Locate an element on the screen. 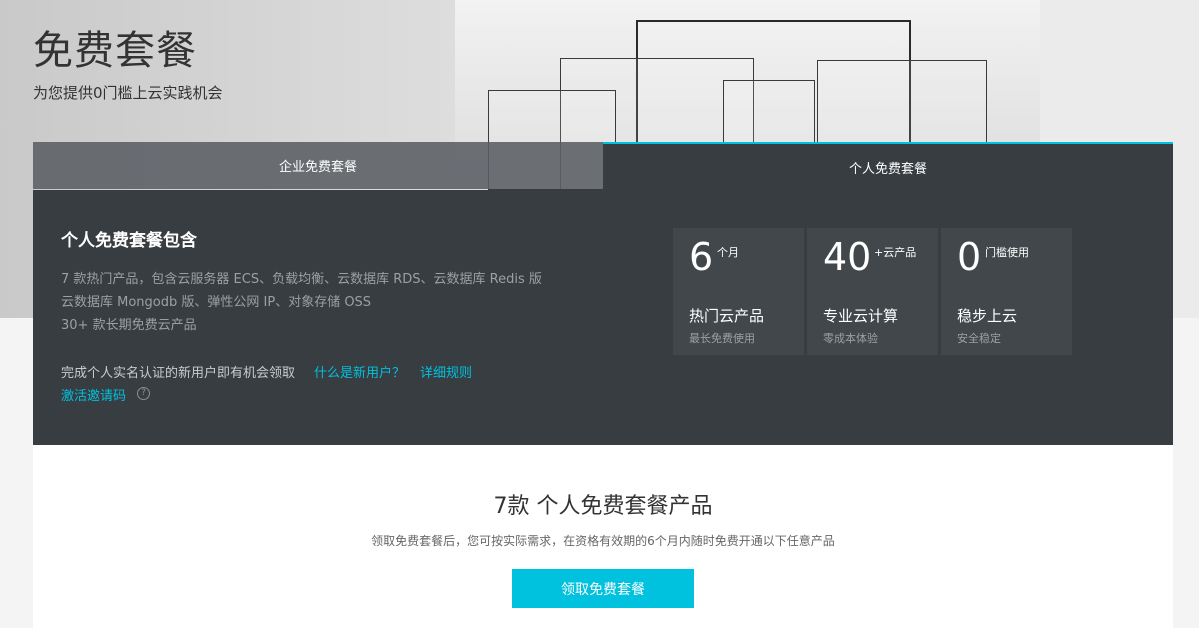  tab-enterprise-free-plan: 企业免费套餐 is located at coordinates (318, 165).